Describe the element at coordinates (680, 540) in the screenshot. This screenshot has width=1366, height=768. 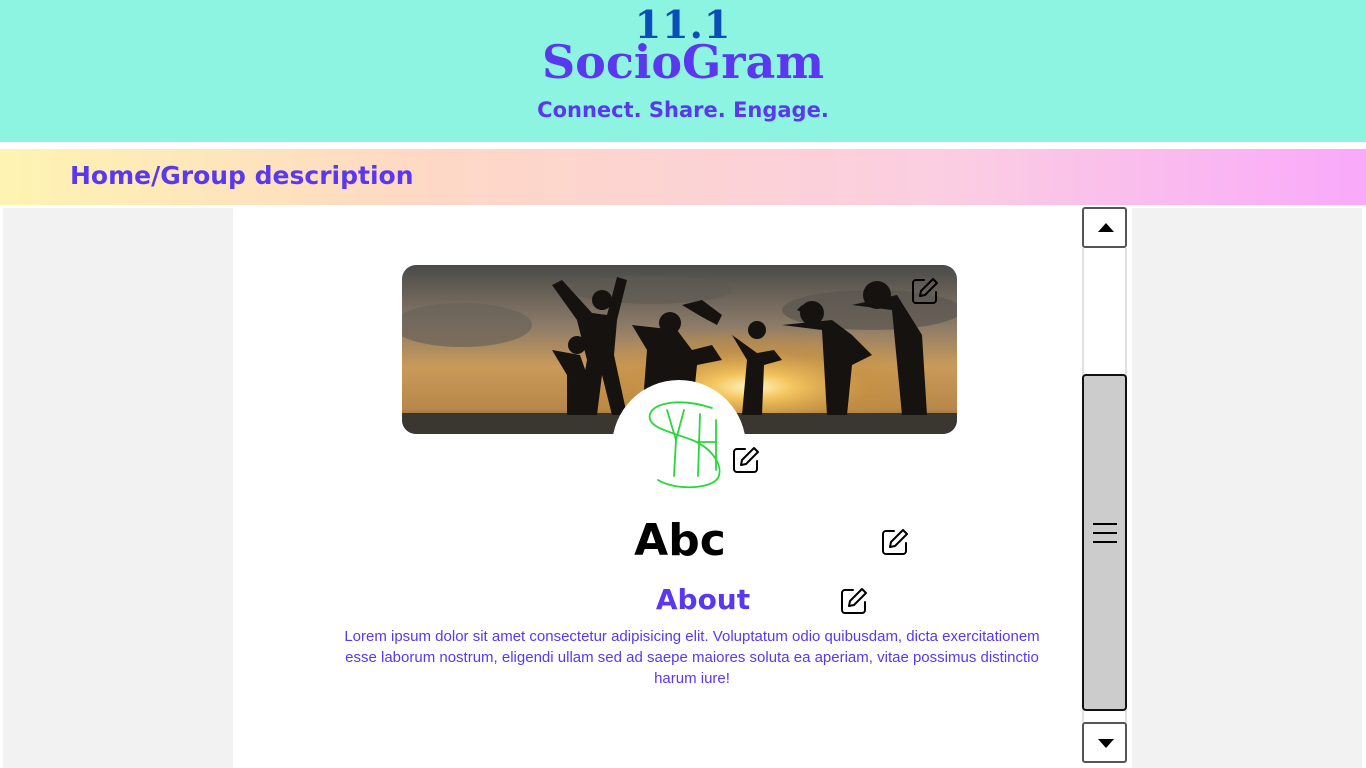
I see `group-name: Abc` at that location.